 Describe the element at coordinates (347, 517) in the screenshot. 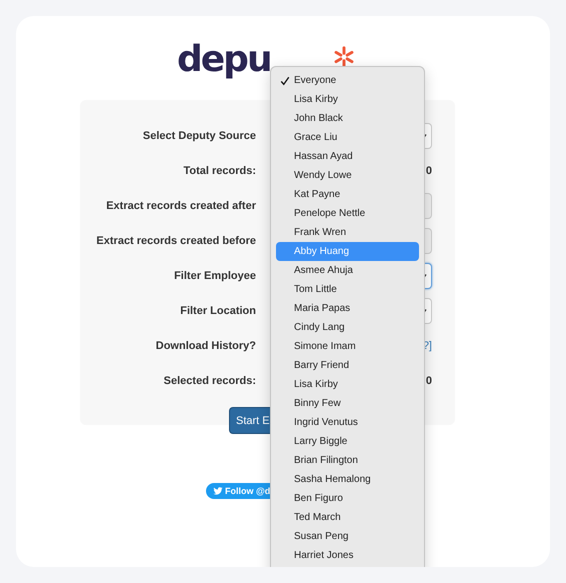

I see `dropdown-option: Ted March` at that location.